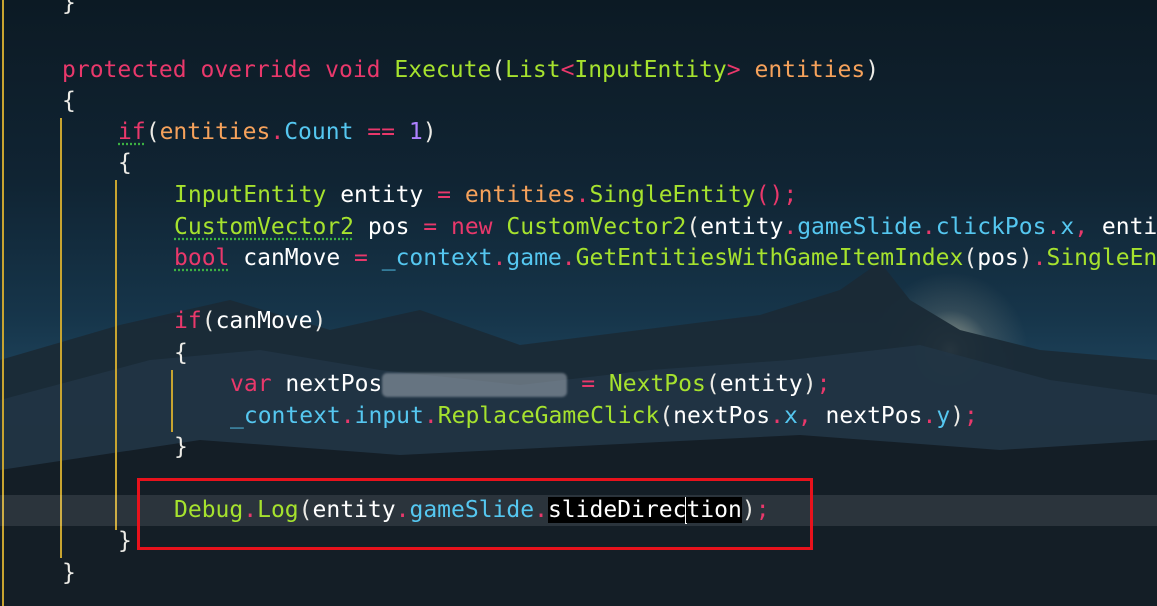 This screenshot has width=1157, height=606. Describe the element at coordinates (256, 70) in the screenshot. I see `keyword: override` at that location.